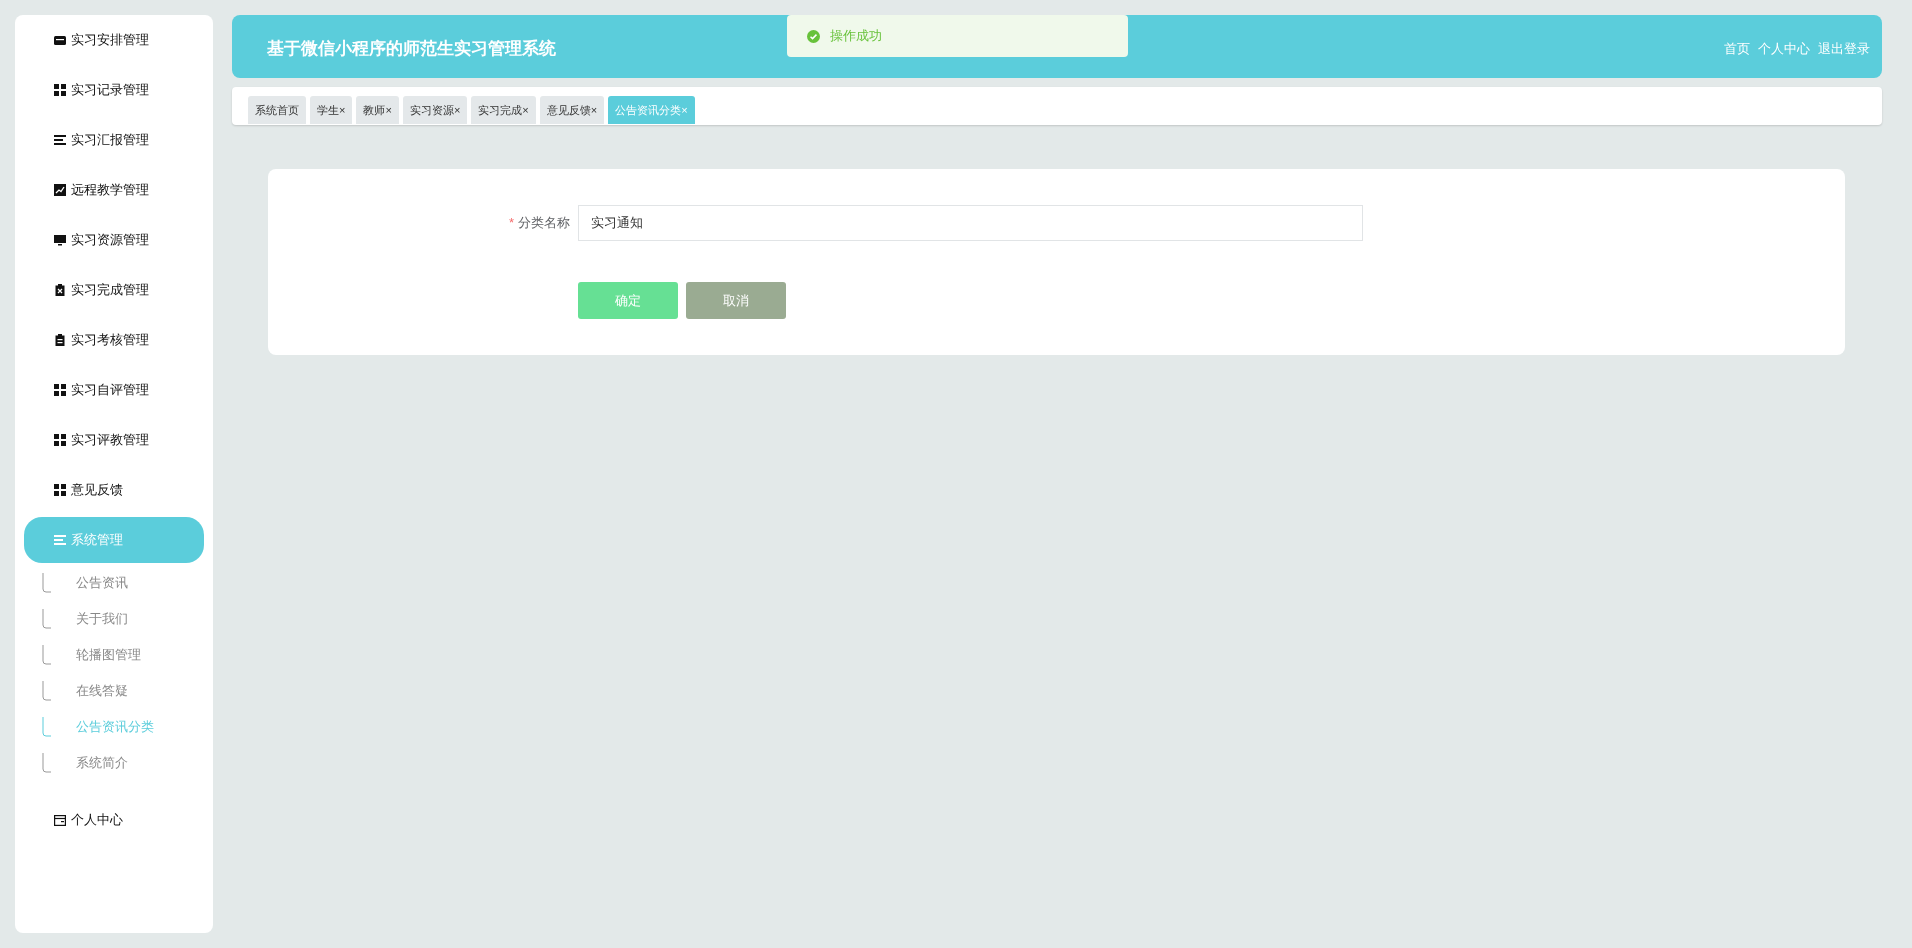 This screenshot has height=948, width=1912. What do you see at coordinates (60, 190) in the screenshot?
I see `chart-icon` at bounding box center [60, 190].